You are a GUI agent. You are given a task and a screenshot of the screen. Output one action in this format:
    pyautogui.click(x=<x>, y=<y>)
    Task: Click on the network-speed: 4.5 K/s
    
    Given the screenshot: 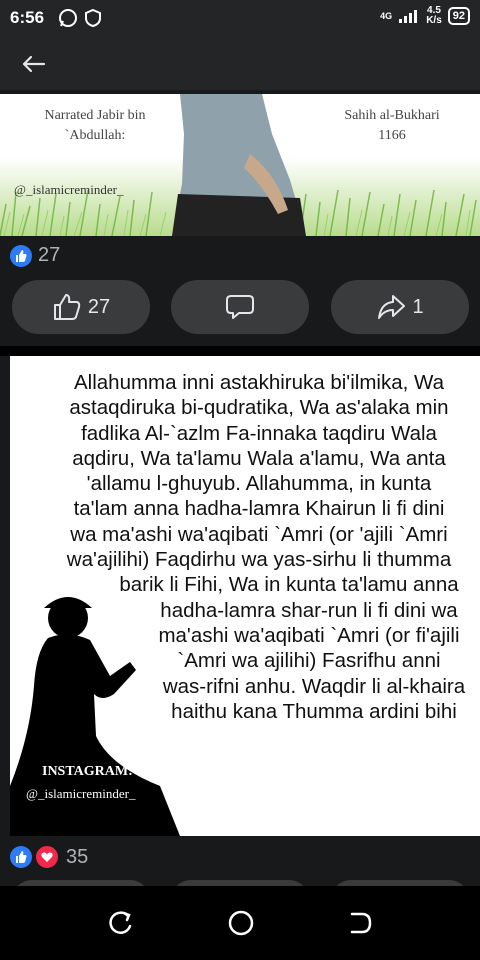 What is the action you would take?
    pyautogui.click(x=434, y=15)
    